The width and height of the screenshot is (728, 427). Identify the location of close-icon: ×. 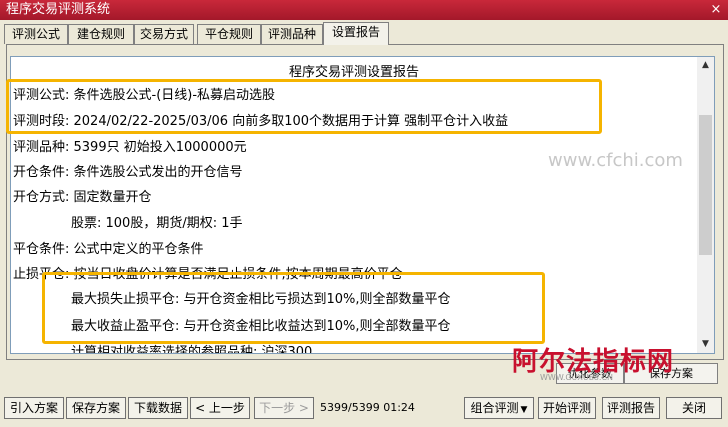
(716, 10).